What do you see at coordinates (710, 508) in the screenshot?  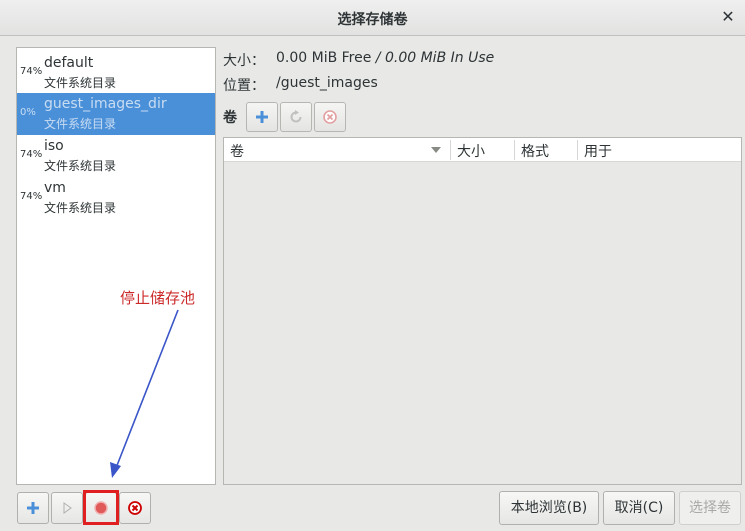 I see `choose-volume-button: 选择卷` at bounding box center [710, 508].